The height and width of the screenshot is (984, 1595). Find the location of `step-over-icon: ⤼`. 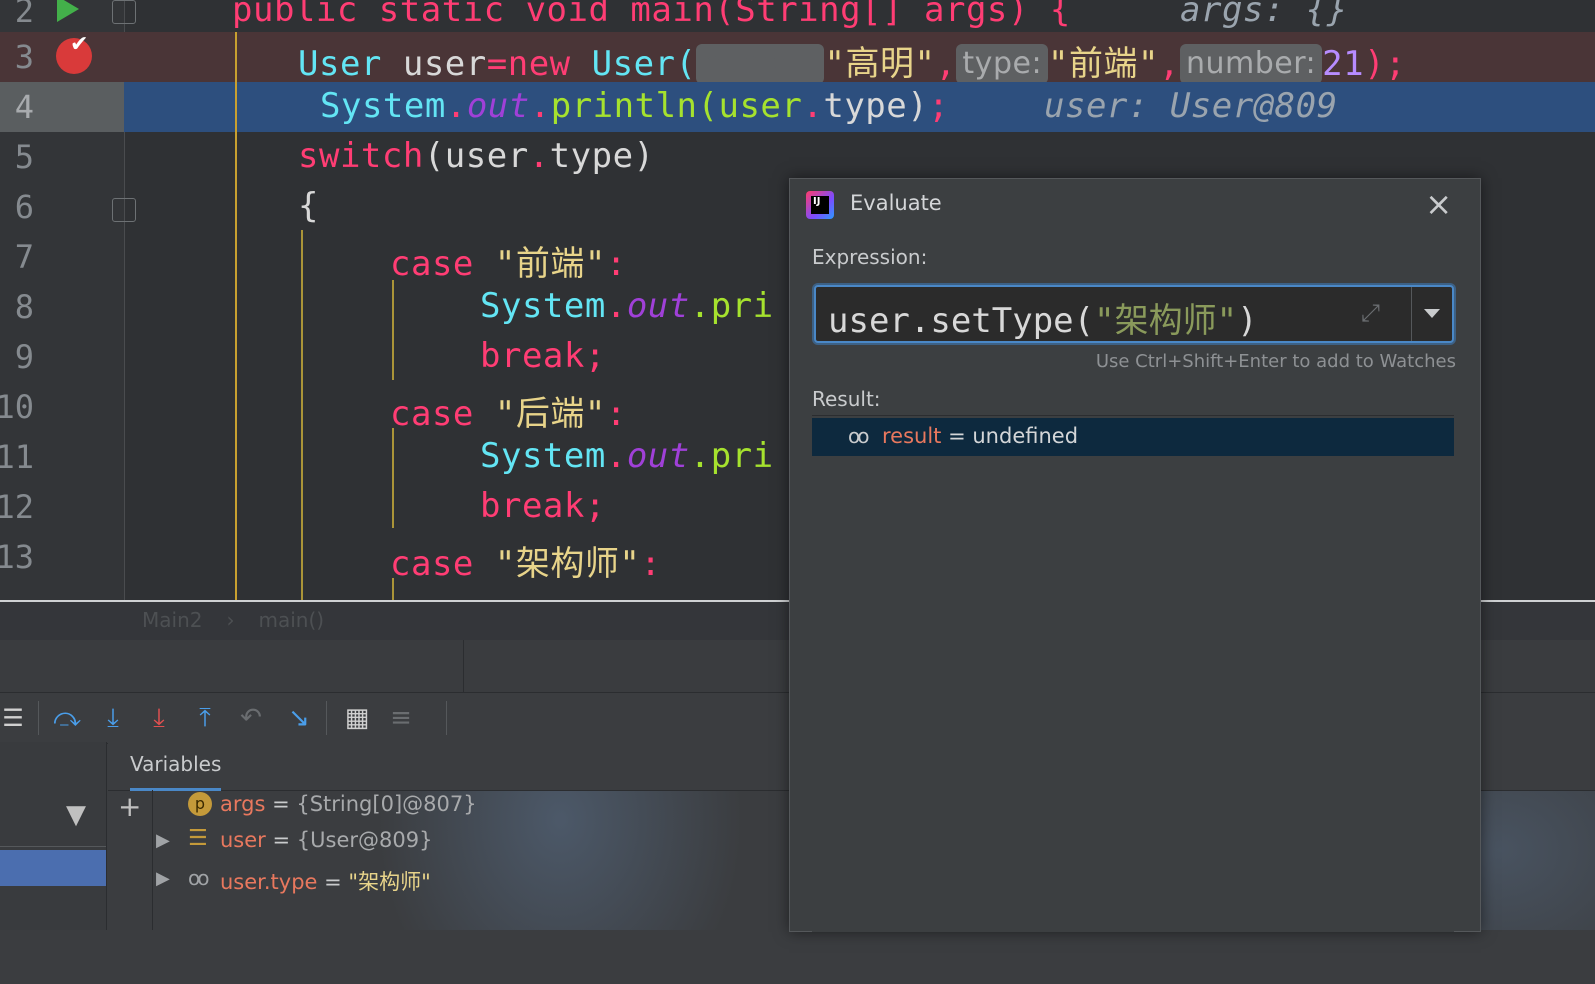

step-over-icon: ⤼ is located at coordinates (67, 718).